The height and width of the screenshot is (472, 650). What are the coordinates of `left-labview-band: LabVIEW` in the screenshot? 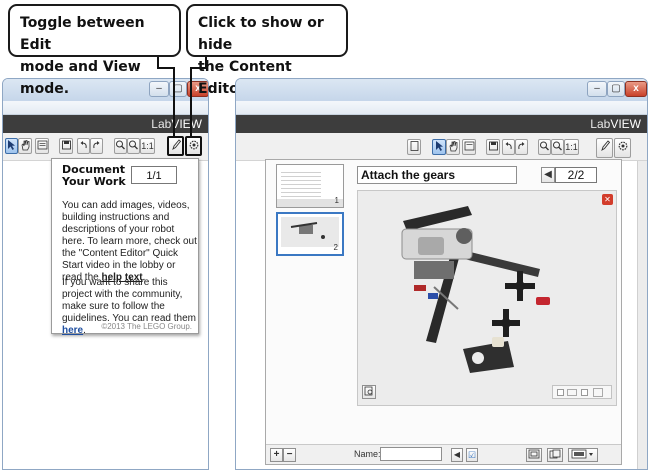 It's located at (105, 124).